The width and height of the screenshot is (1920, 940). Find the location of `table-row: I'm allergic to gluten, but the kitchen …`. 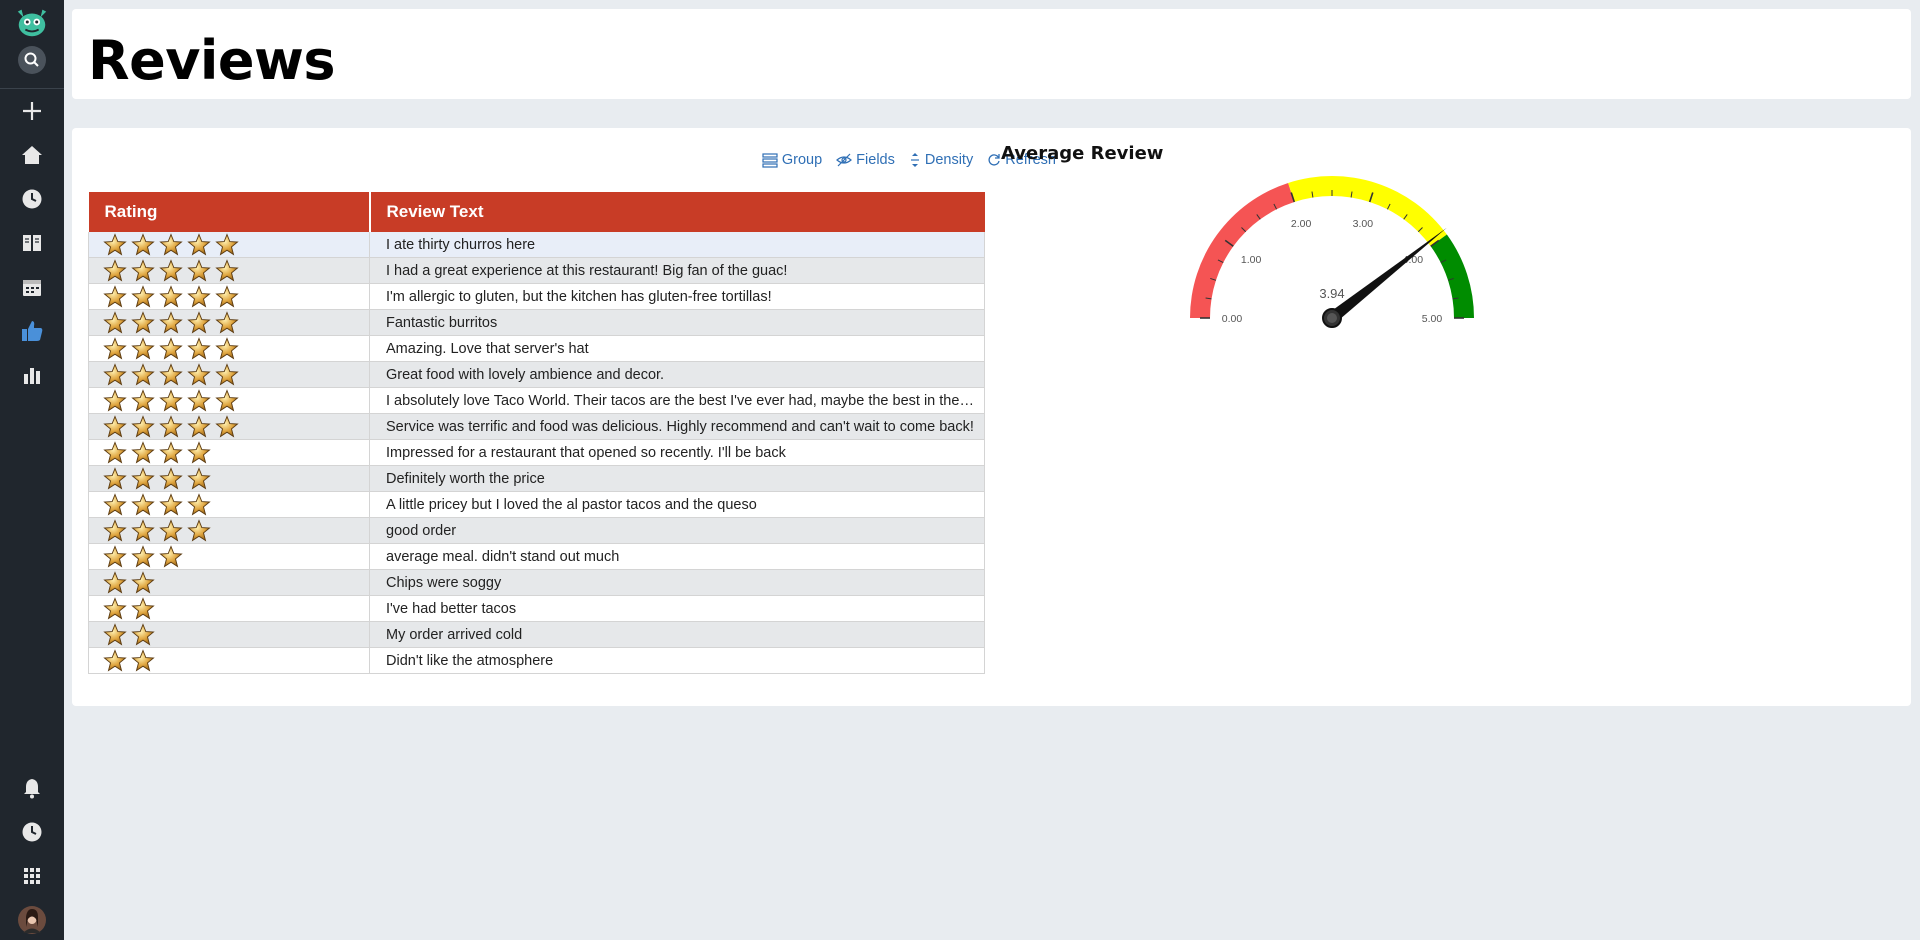

table-row: I'm allergic to gluten, but the kitchen … is located at coordinates (536, 296).